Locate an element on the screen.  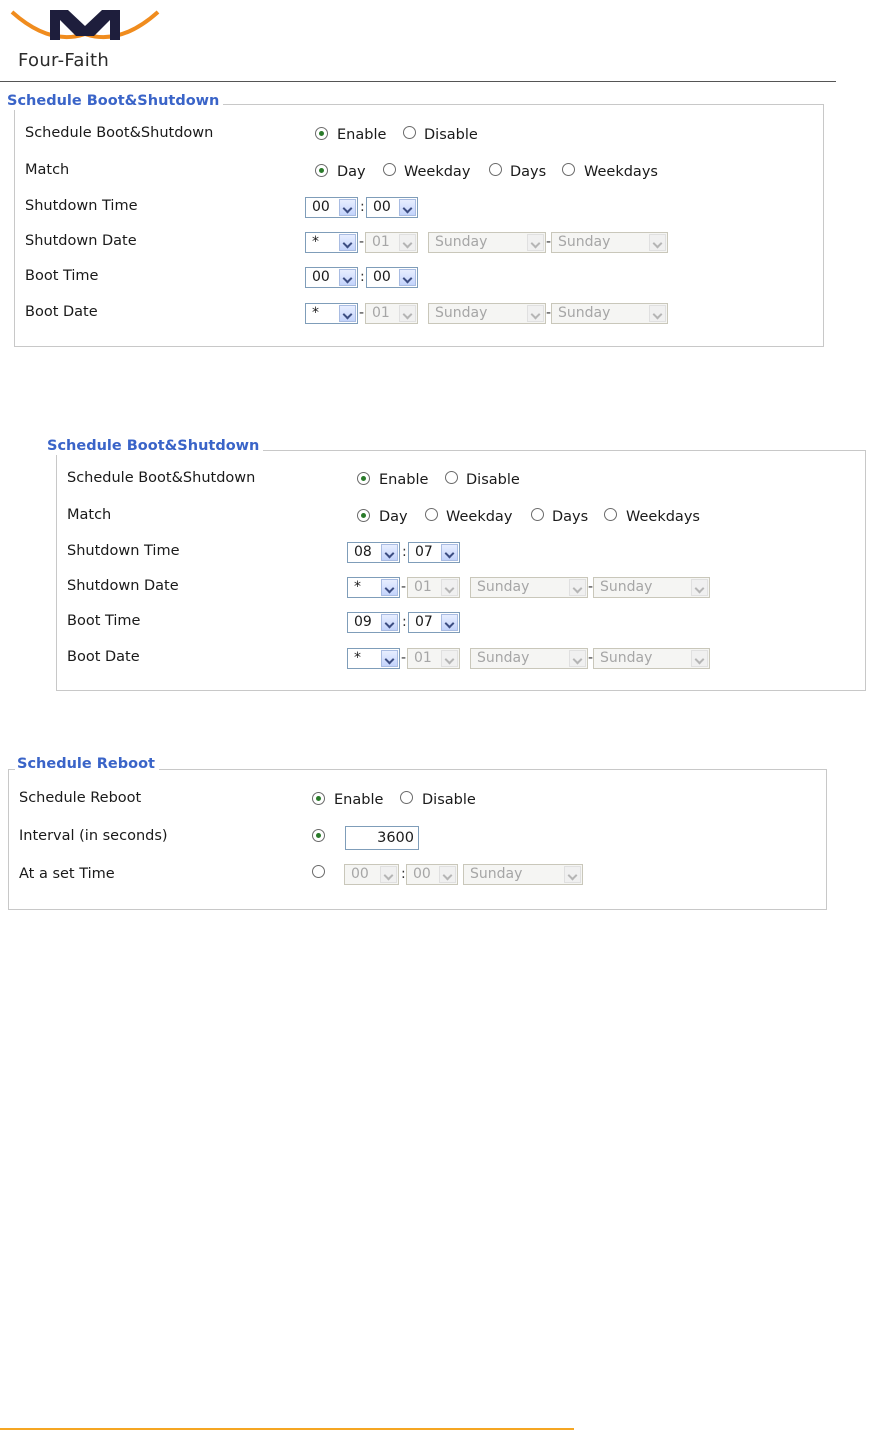
shutdown-hour-select: 00 is located at coordinates (331, 207).